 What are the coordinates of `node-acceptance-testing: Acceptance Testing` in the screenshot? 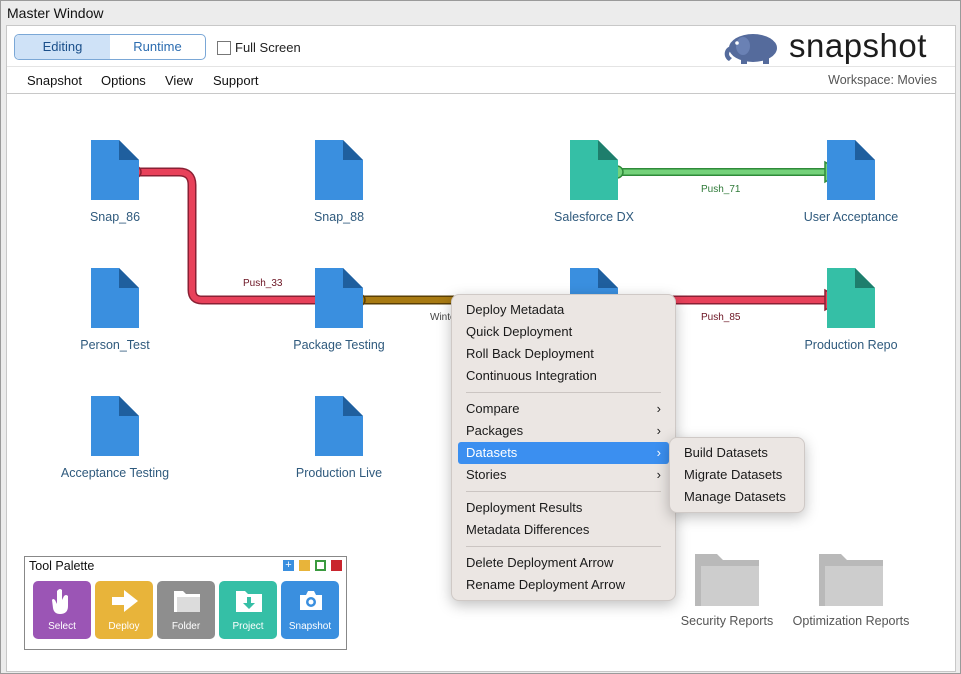 It's located at (115, 438).